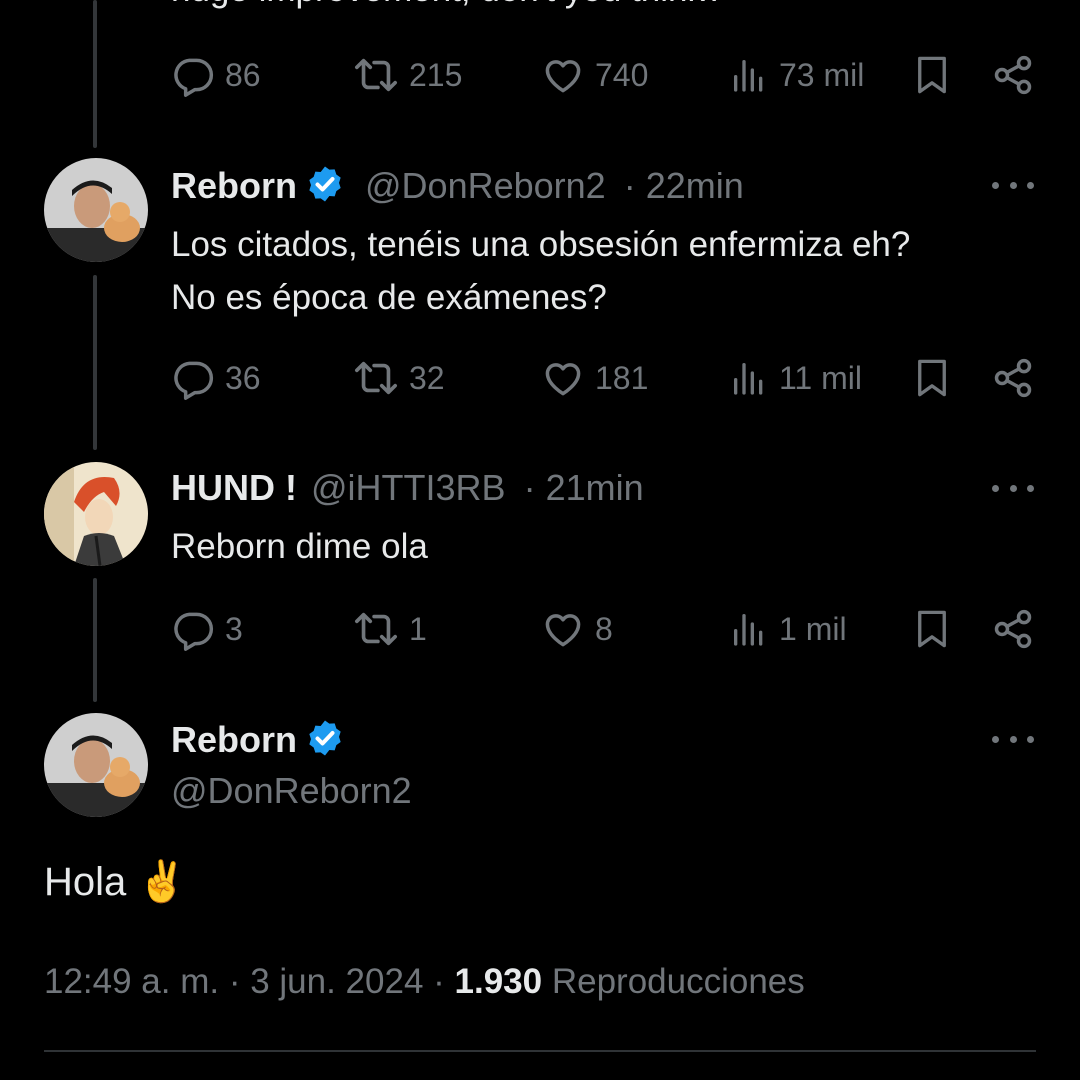 This screenshot has width=1080, height=1080. I want to click on like-count: 181, so click(622, 377).